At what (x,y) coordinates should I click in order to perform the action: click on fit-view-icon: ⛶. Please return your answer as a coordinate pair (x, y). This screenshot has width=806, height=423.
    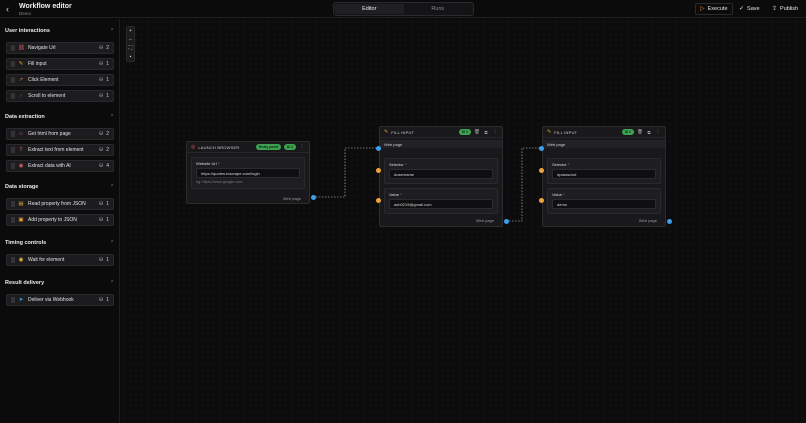
    Looking at the image, I should click on (131, 48).